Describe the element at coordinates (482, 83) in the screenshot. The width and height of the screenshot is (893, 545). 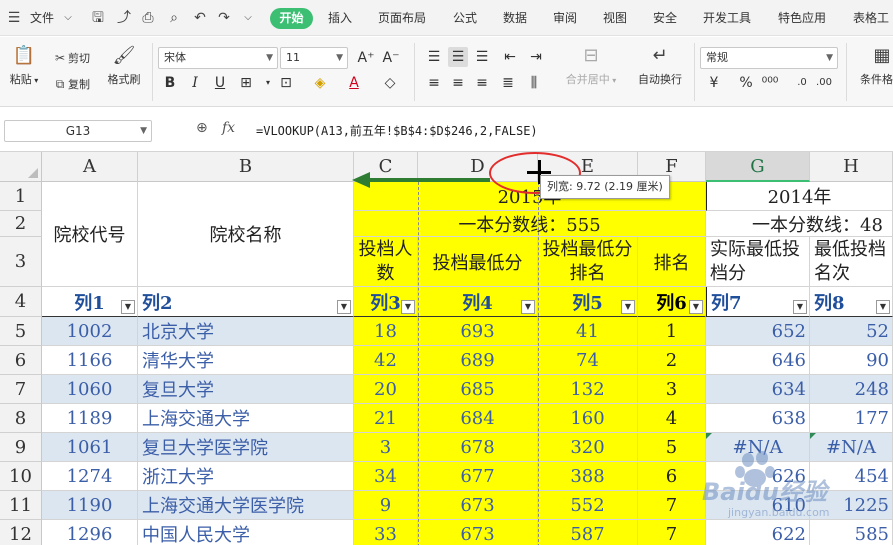
I see `align-right-icon: ≡` at that location.